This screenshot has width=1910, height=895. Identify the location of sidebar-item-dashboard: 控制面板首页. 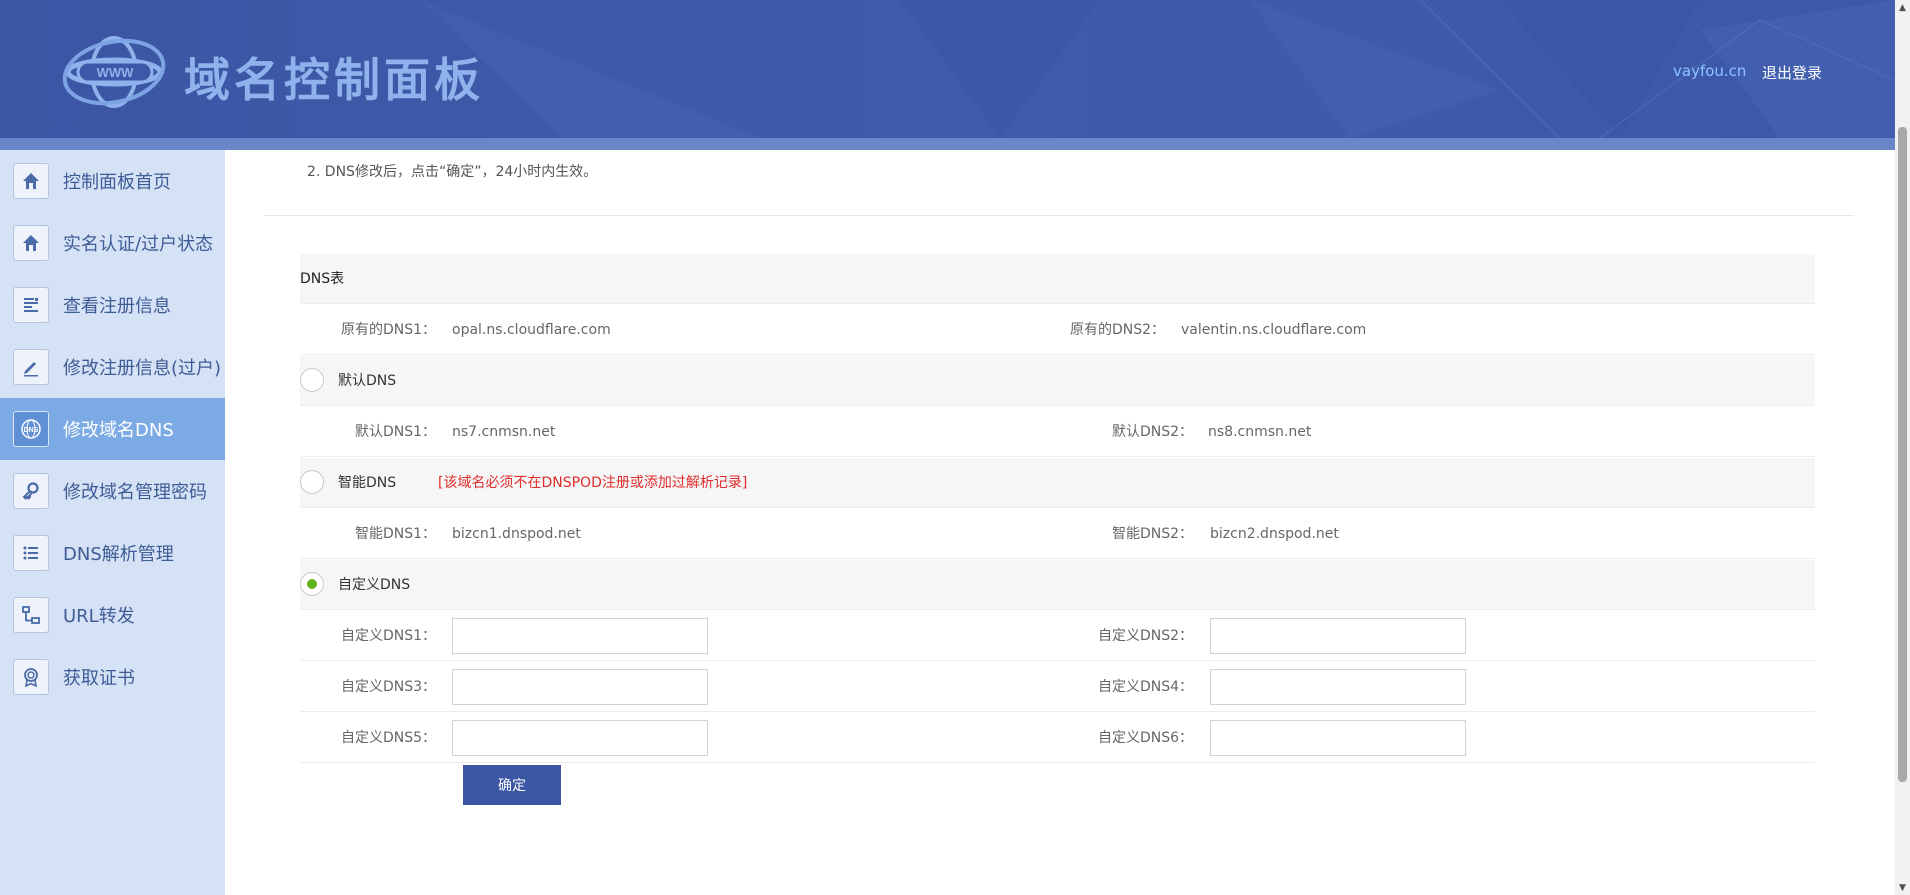
(112, 181).